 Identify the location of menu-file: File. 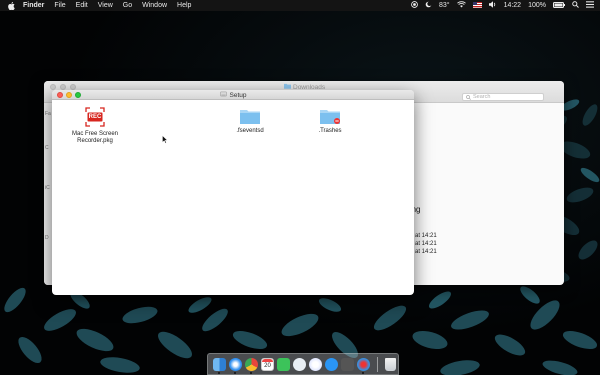
(59, 5).